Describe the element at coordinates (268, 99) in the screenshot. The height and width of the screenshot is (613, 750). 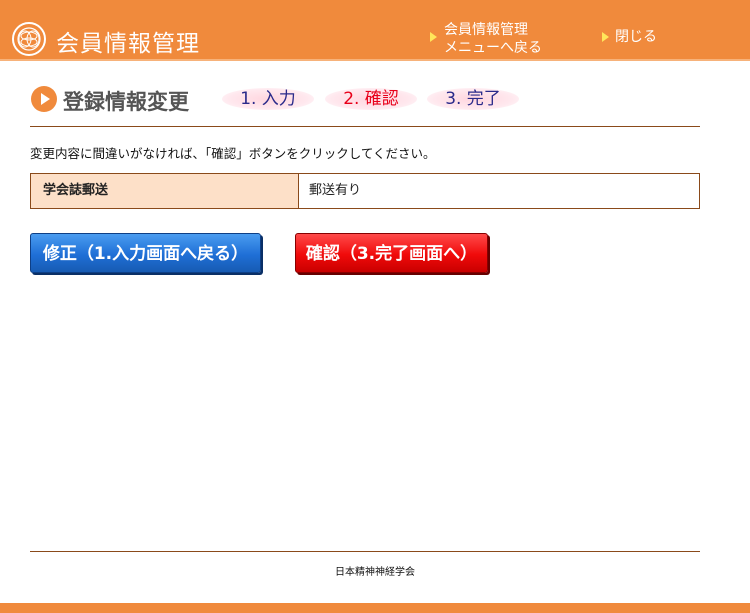
I see `step-input: 1. 入力` at that location.